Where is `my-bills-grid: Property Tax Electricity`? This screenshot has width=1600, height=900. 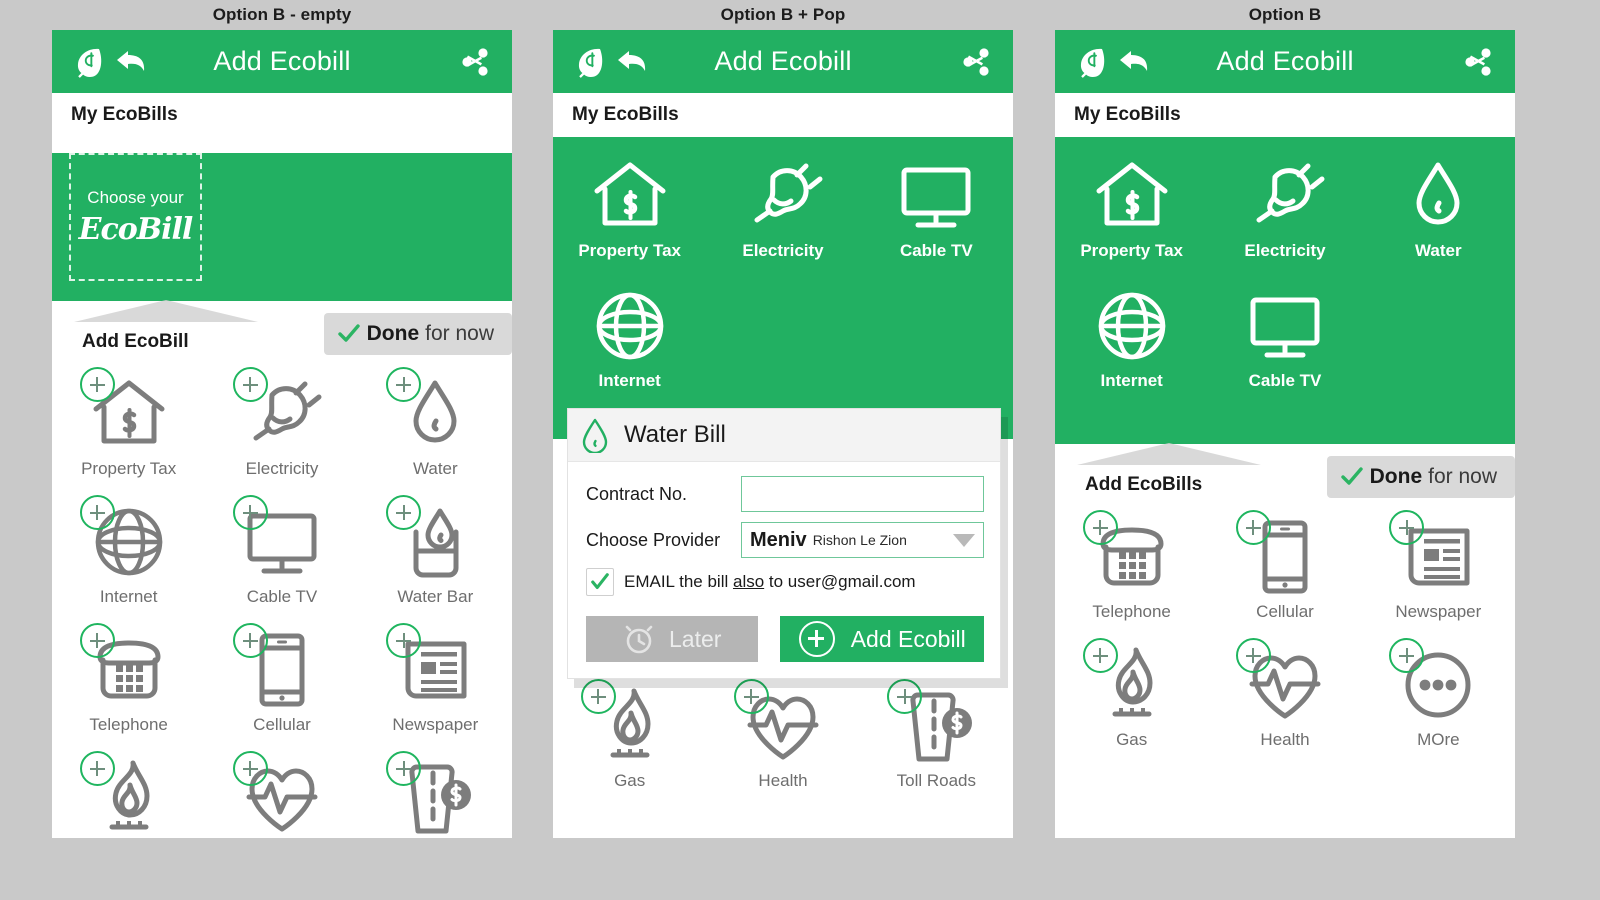
my-bills-grid: Property Tax Electricity is located at coordinates (1285, 267).